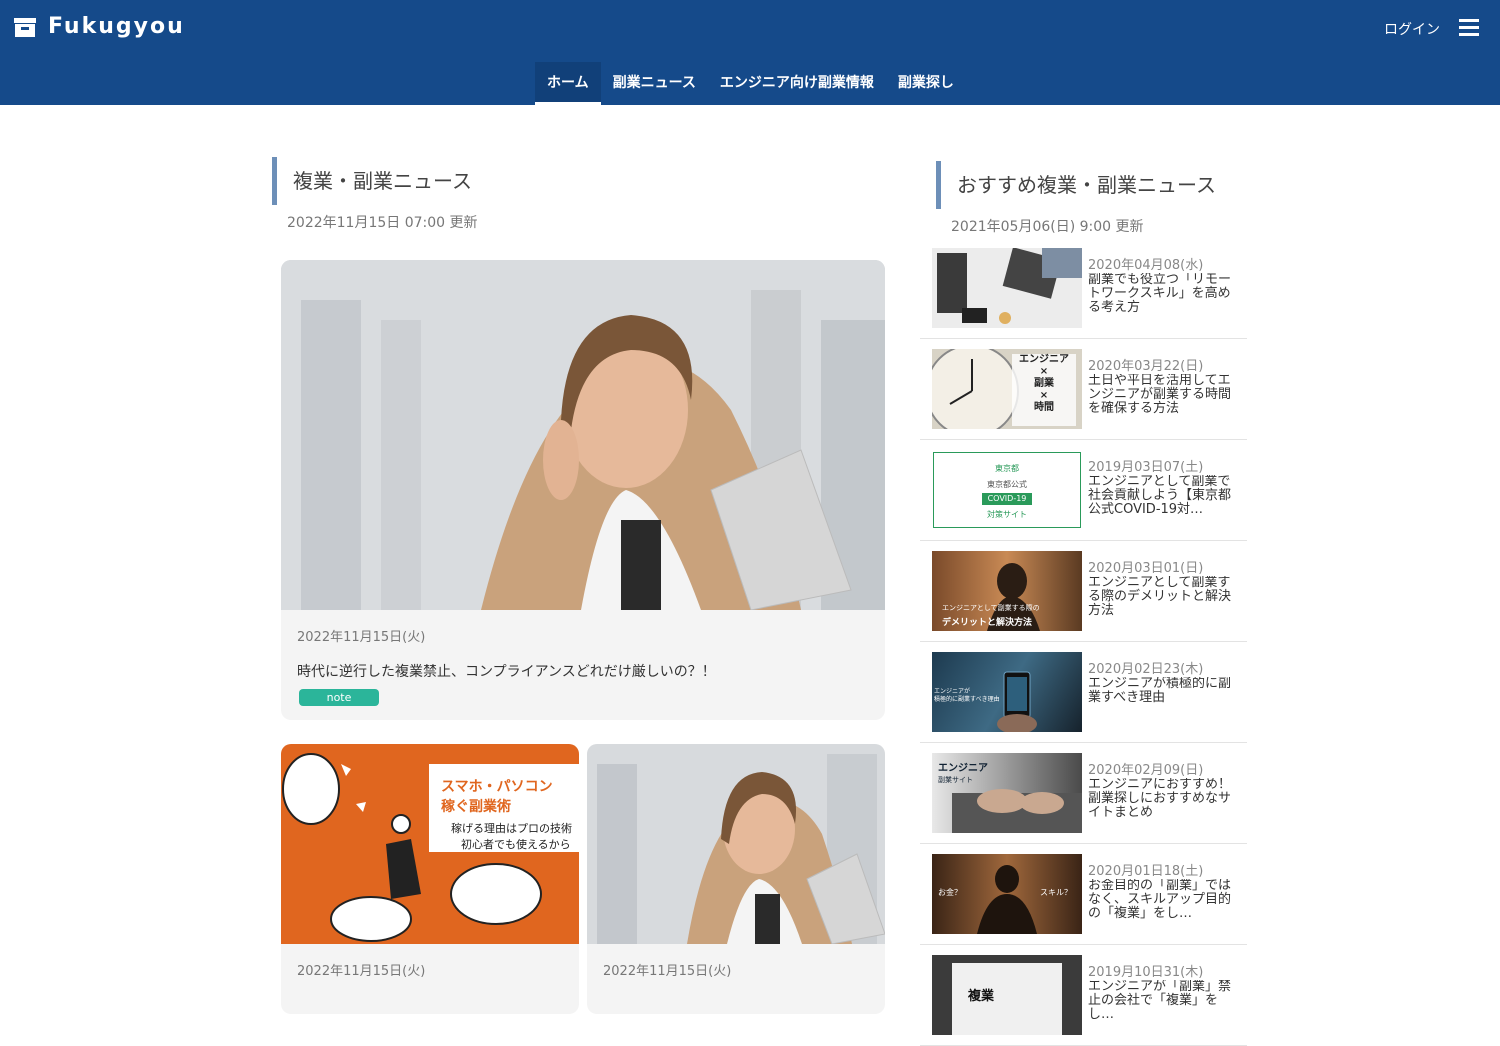 The width and height of the screenshot is (1500, 1046). What do you see at coordinates (1076, 185) in the screenshot?
I see `sidebar-heading: おすすめ複業・副業ニュース` at bounding box center [1076, 185].